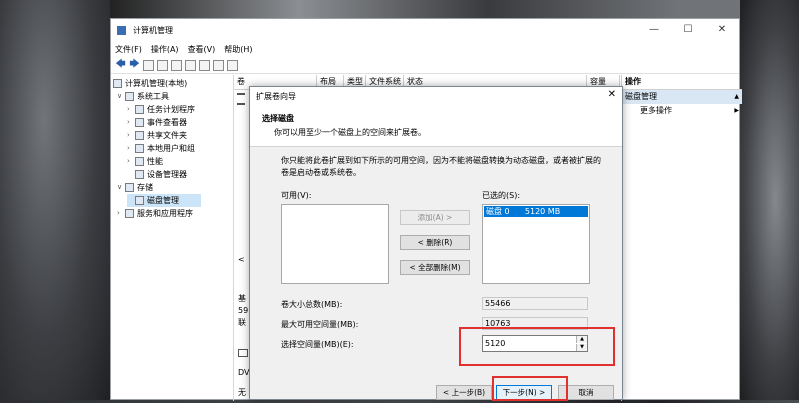  What do you see at coordinates (145, 161) in the screenshot?
I see `tree-item-performance: › 性能` at bounding box center [145, 161].